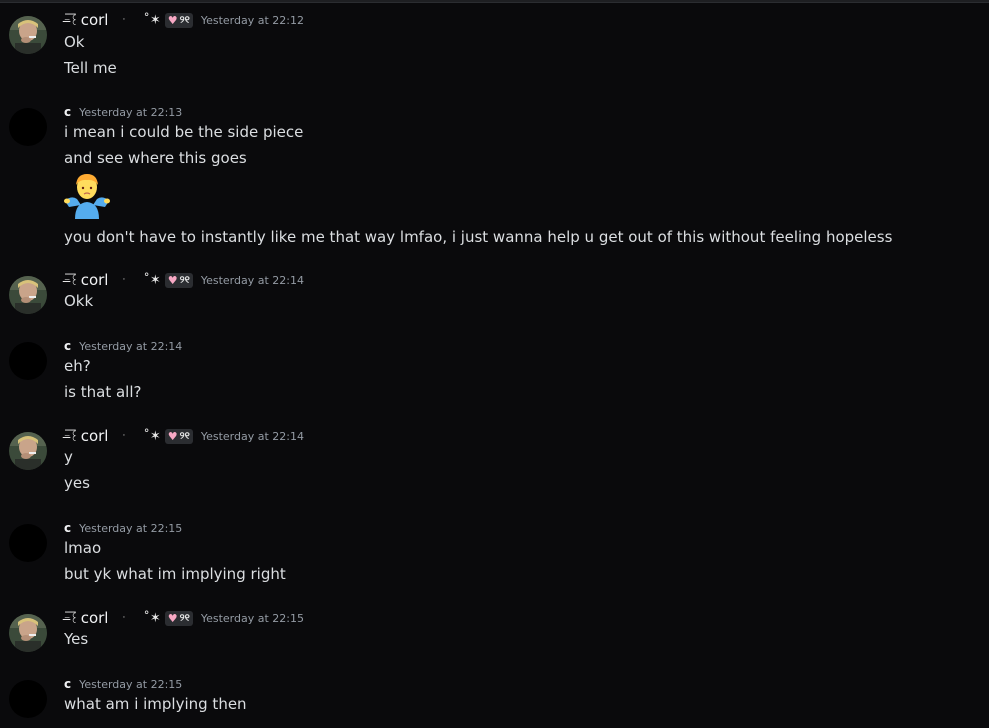  Describe the element at coordinates (155, 704) in the screenshot. I see `message-text: what am i implying then` at that location.